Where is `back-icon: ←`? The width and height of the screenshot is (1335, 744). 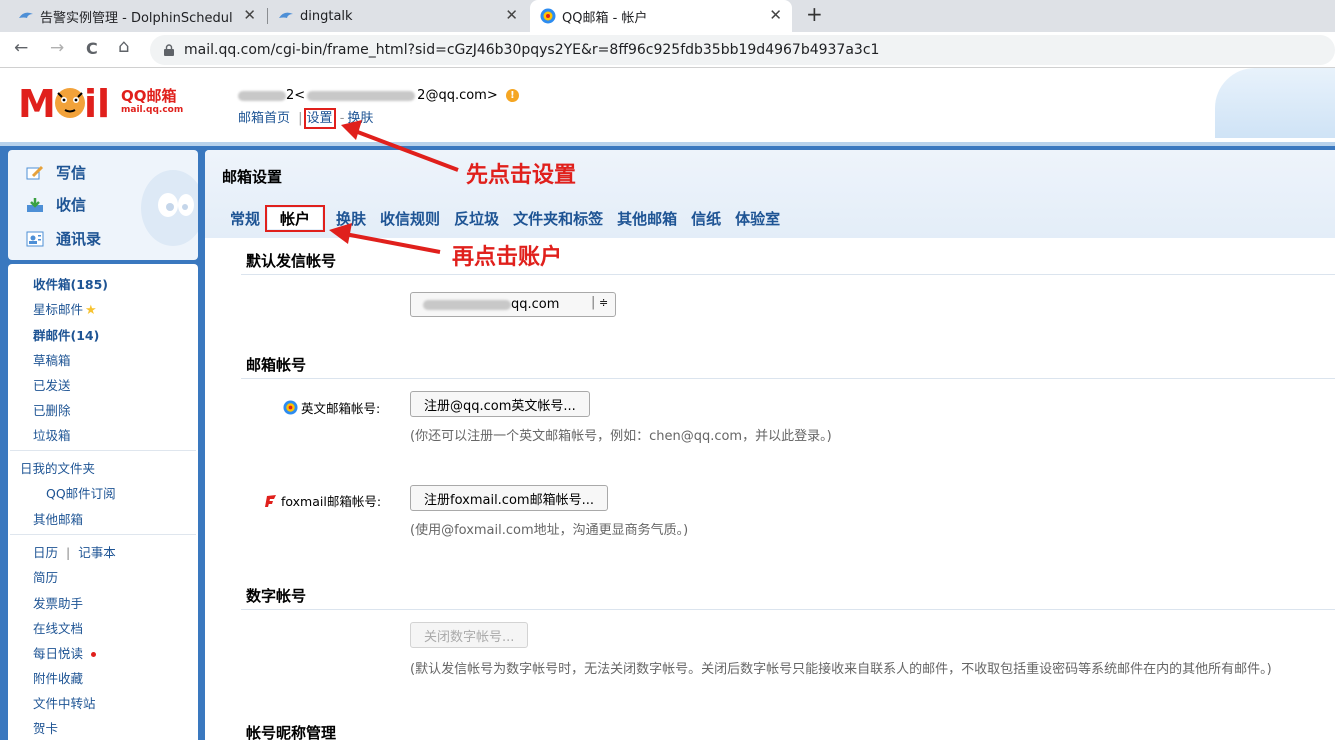 back-icon: ← is located at coordinates (21, 48).